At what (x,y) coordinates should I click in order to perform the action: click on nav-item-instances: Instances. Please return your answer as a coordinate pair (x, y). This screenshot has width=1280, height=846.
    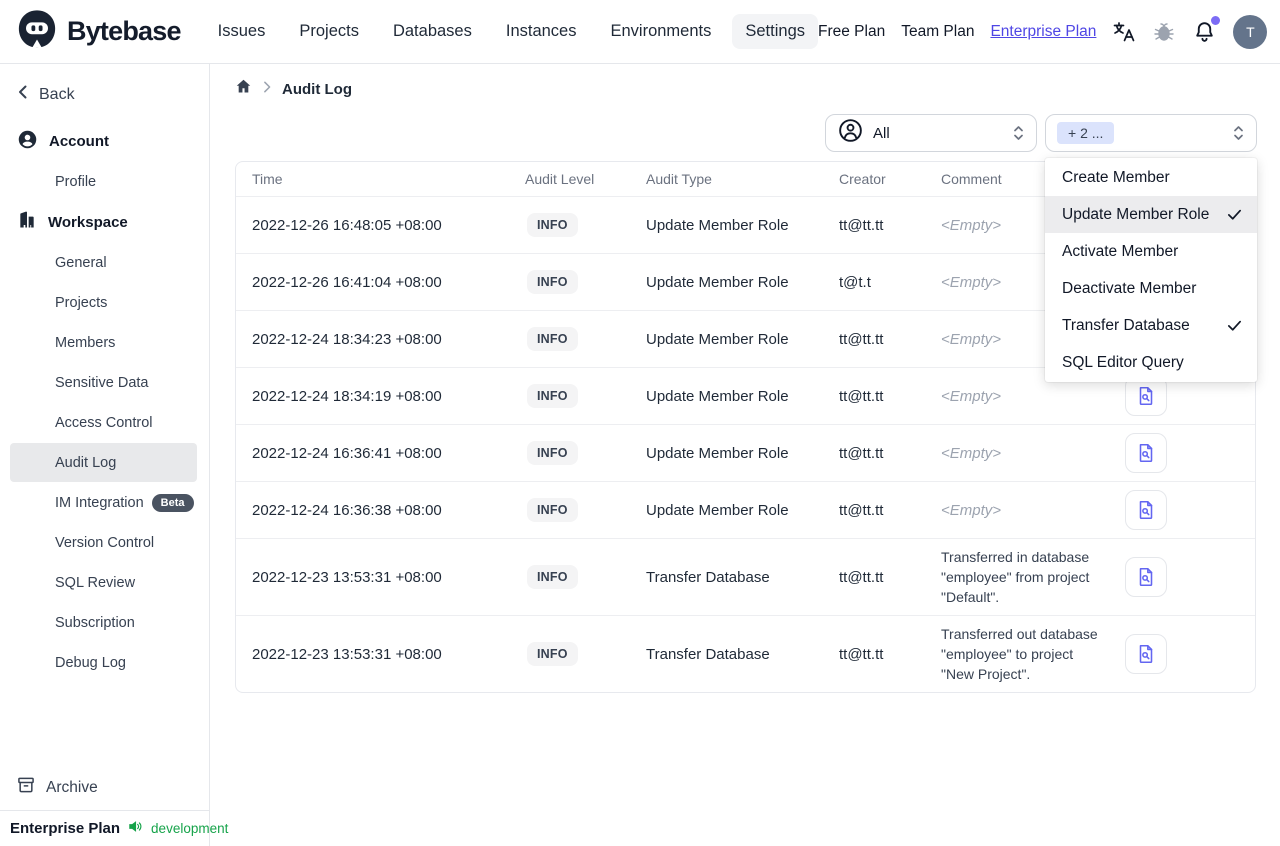
    Looking at the image, I should click on (541, 31).